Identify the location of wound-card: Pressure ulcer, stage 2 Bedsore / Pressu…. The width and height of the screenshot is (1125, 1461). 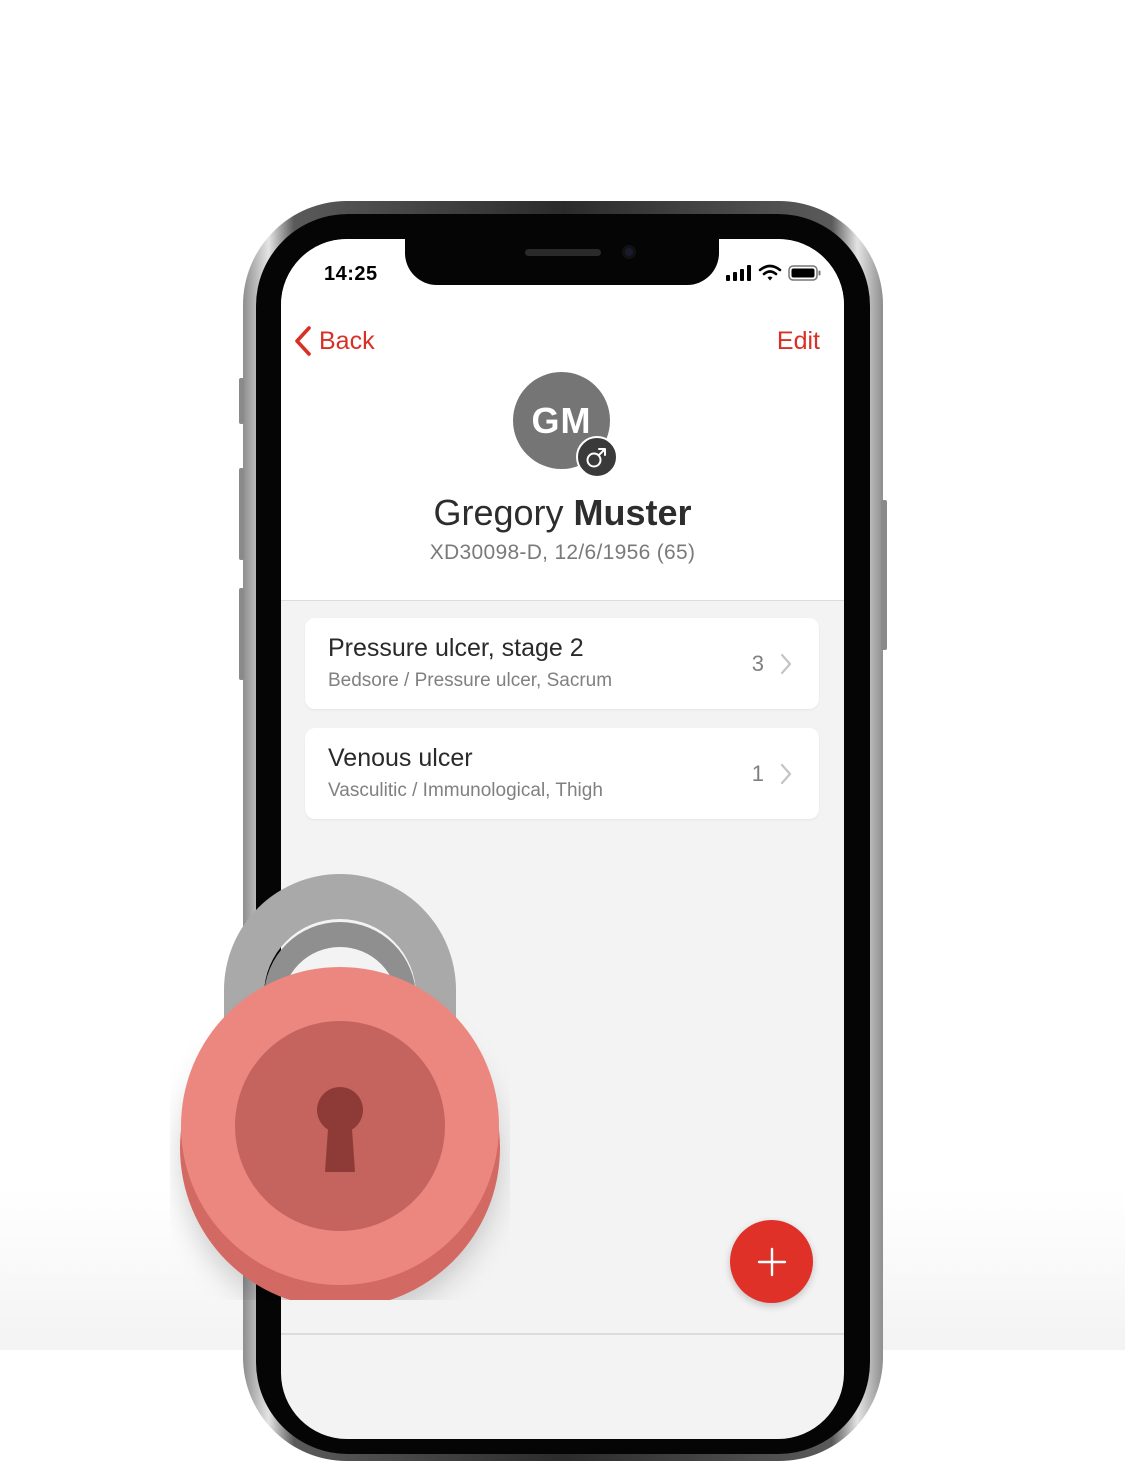
(562, 663).